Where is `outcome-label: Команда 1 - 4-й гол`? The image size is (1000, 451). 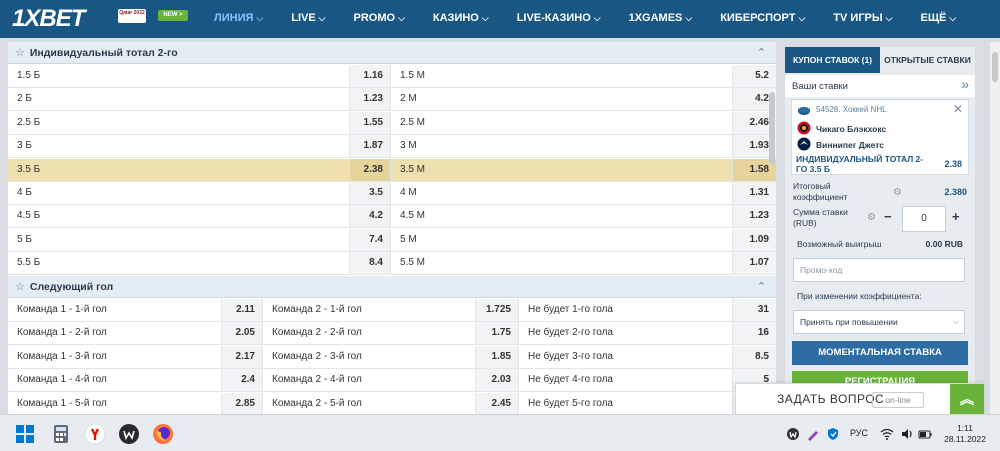
outcome-label: Команда 1 - 4-й гол is located at coordinates (114, 380).